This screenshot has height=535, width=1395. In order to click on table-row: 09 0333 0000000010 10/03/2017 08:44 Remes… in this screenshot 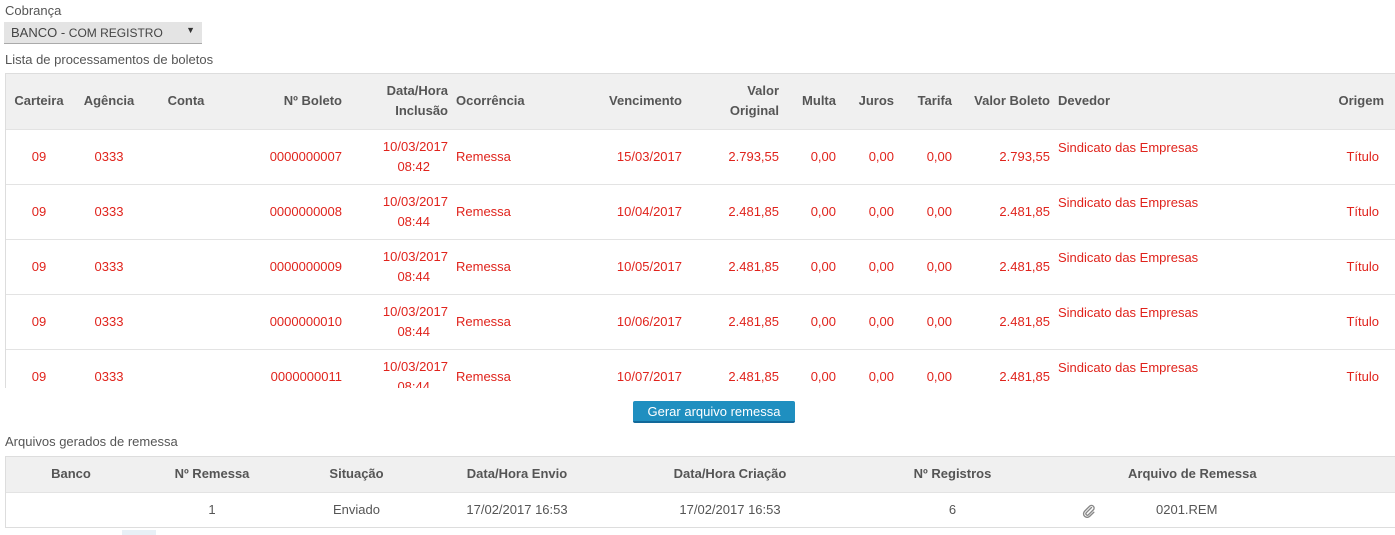, I will do `click(700, 321)`.